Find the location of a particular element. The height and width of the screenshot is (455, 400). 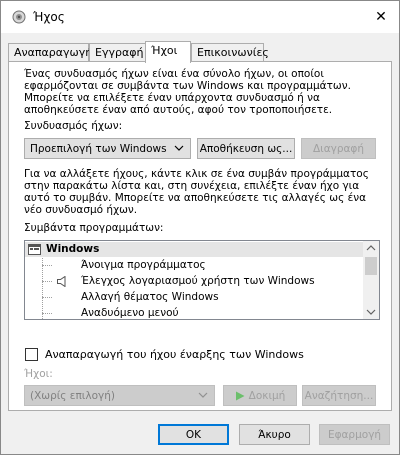

sound-scheme-dropdown: Προεπιλογή των Windows is located at coordinates (107, 148).